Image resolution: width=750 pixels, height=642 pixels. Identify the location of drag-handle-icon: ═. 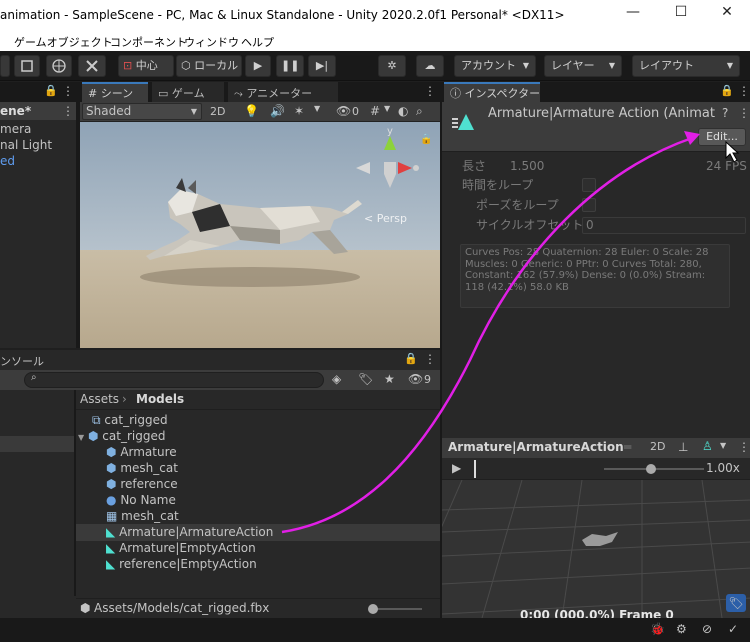
(627, 447).